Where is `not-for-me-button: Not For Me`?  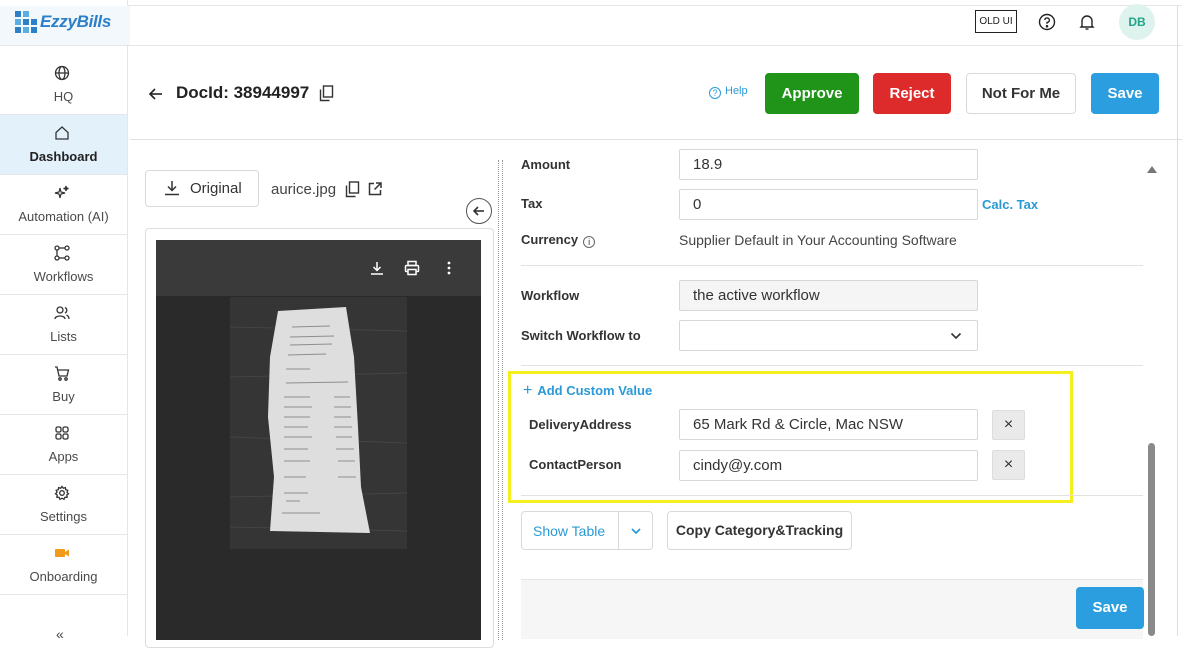
not-for-me-button: Not For Me is located at coordinates (1021, 93).